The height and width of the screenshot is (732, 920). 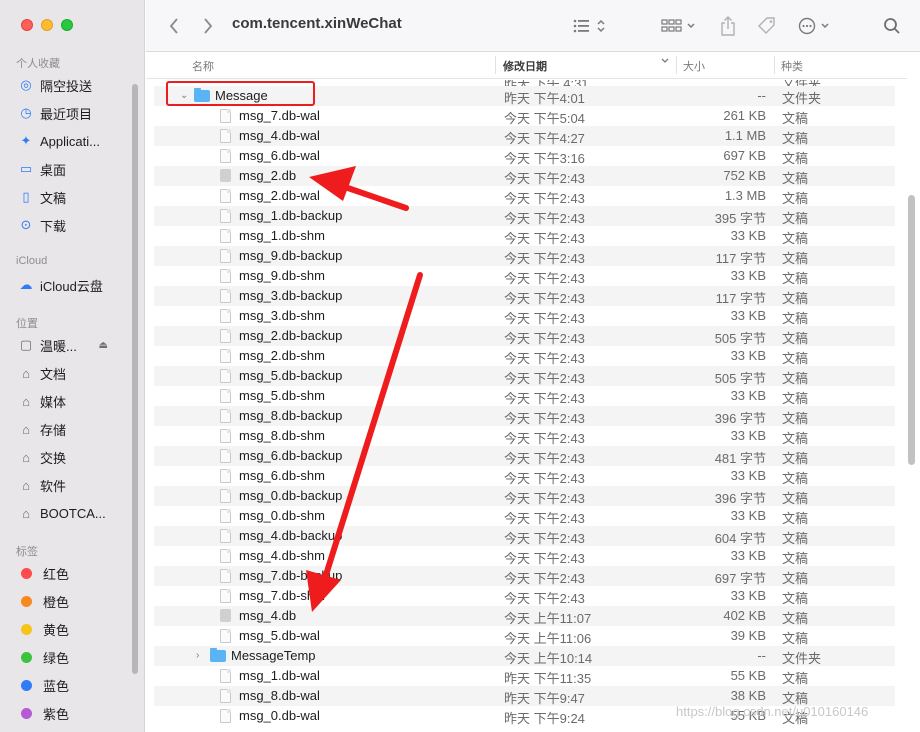 What do you see at coordinates (27, 25) in the screenshot?
I see `close-button` at bounding box center [27, 25].